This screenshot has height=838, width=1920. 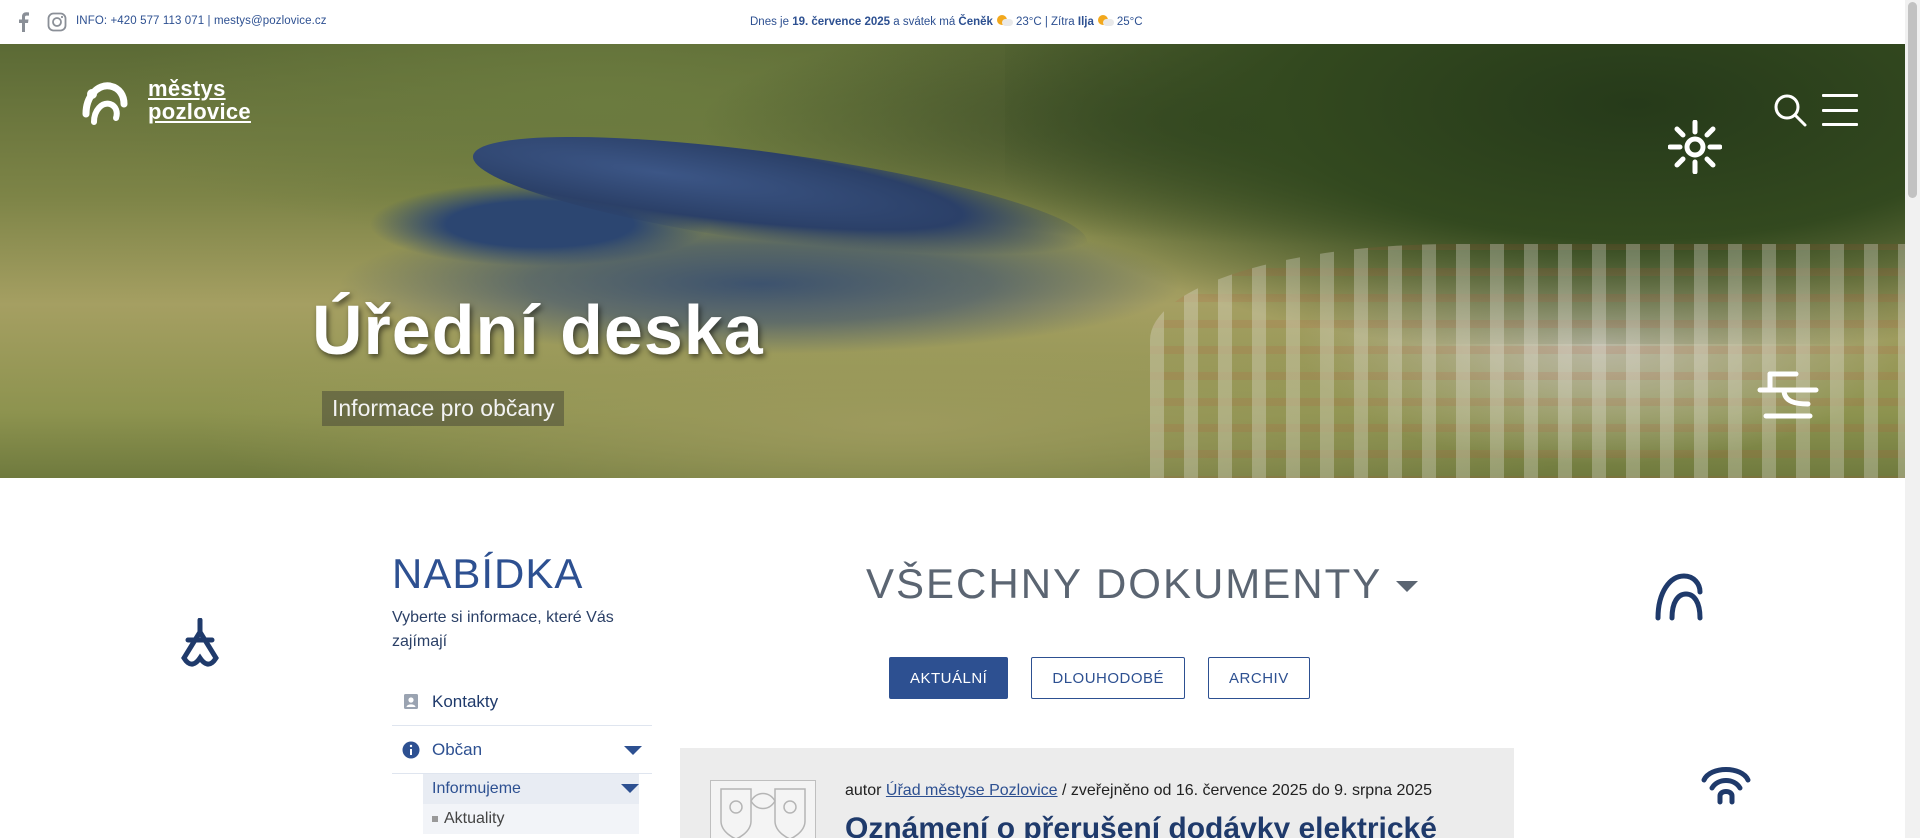 What do you see at coordinates (488, 573) in the screenshot?
I see `sidebar-heading: NABÍDKA` at bounding box center [488, 573].